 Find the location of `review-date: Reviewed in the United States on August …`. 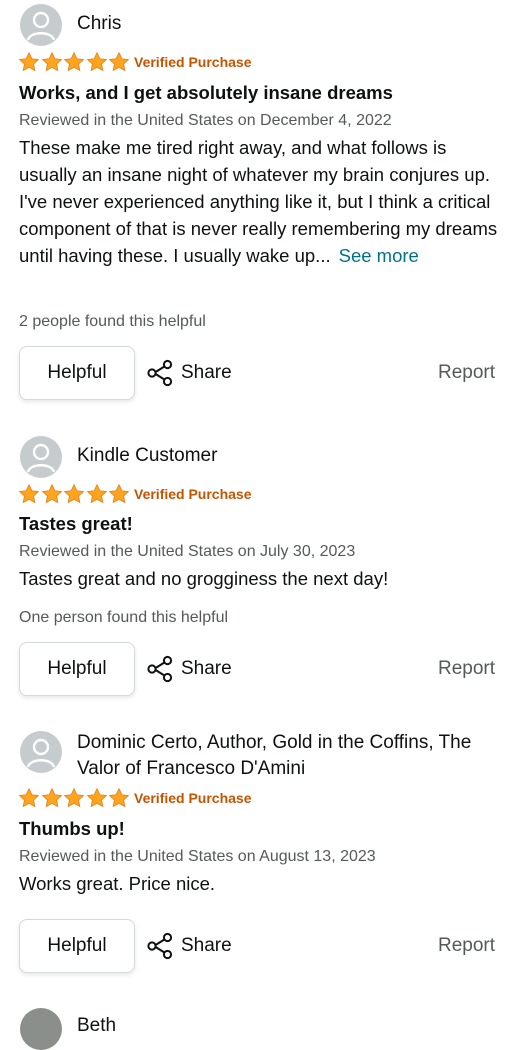

review-date: Reviewed in the United States on August … is located at coordinates (197, 856).